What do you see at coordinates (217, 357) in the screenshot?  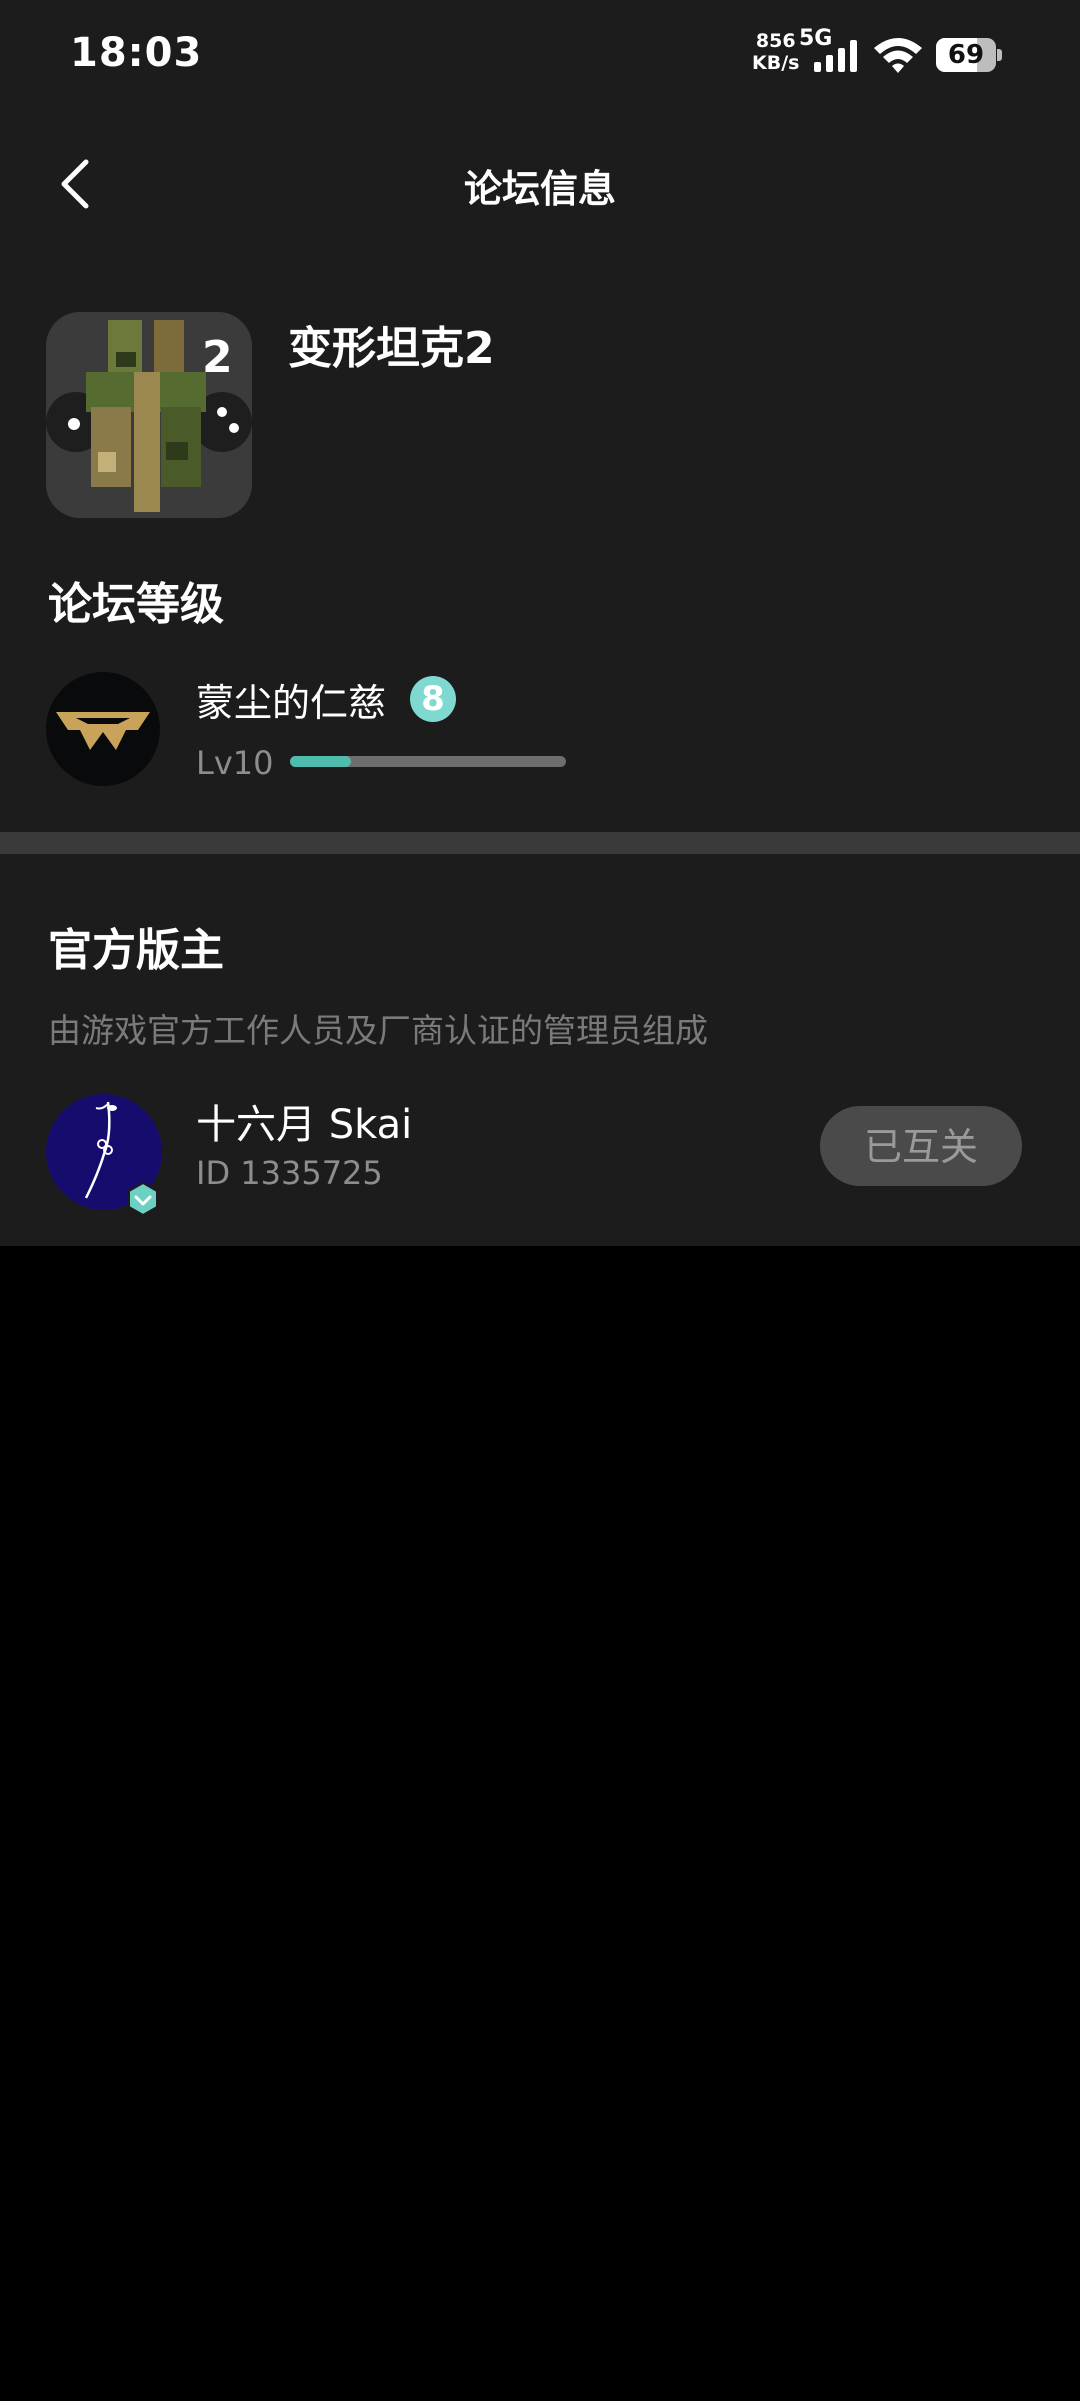 I see `svg-text: 2` at bounding box center [217, 357].